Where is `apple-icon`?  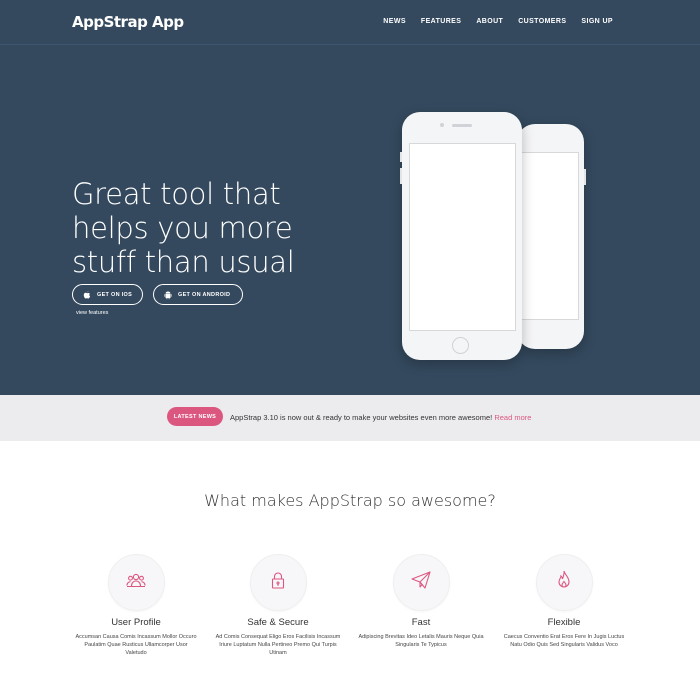 apple-icon is located at coordinates (87, 295).